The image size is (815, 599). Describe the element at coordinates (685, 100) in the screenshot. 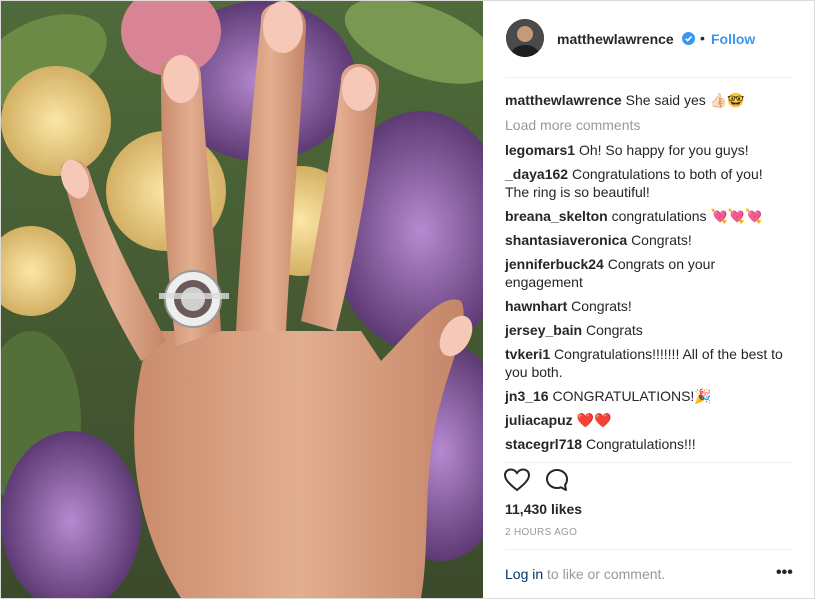

I see `caption-text: She said yes 👍🏻🤓` at that location.